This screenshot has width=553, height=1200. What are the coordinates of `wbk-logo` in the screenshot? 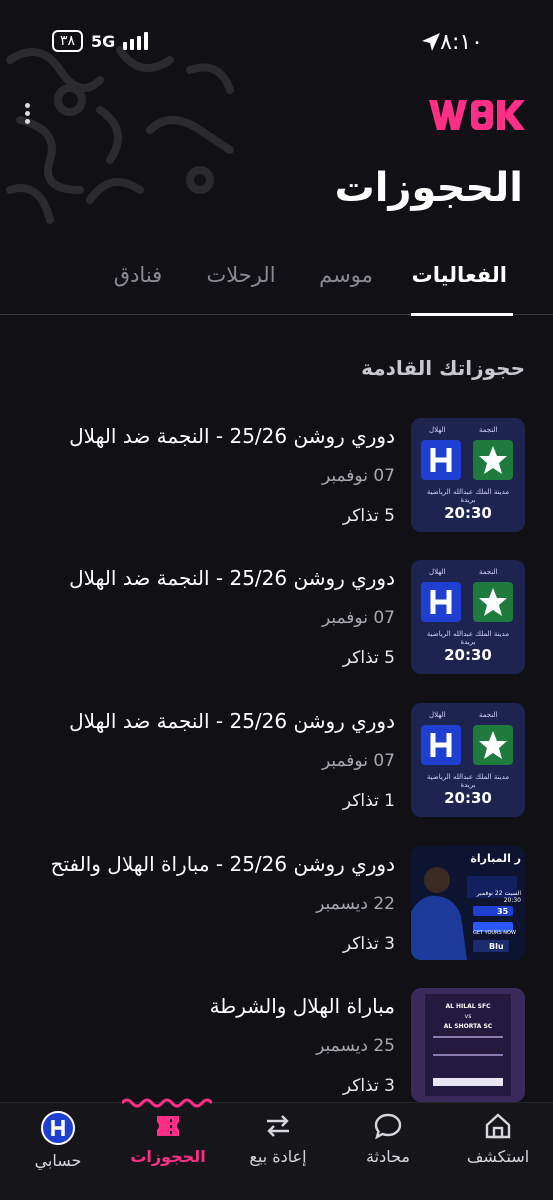 It's located at (477, 115).